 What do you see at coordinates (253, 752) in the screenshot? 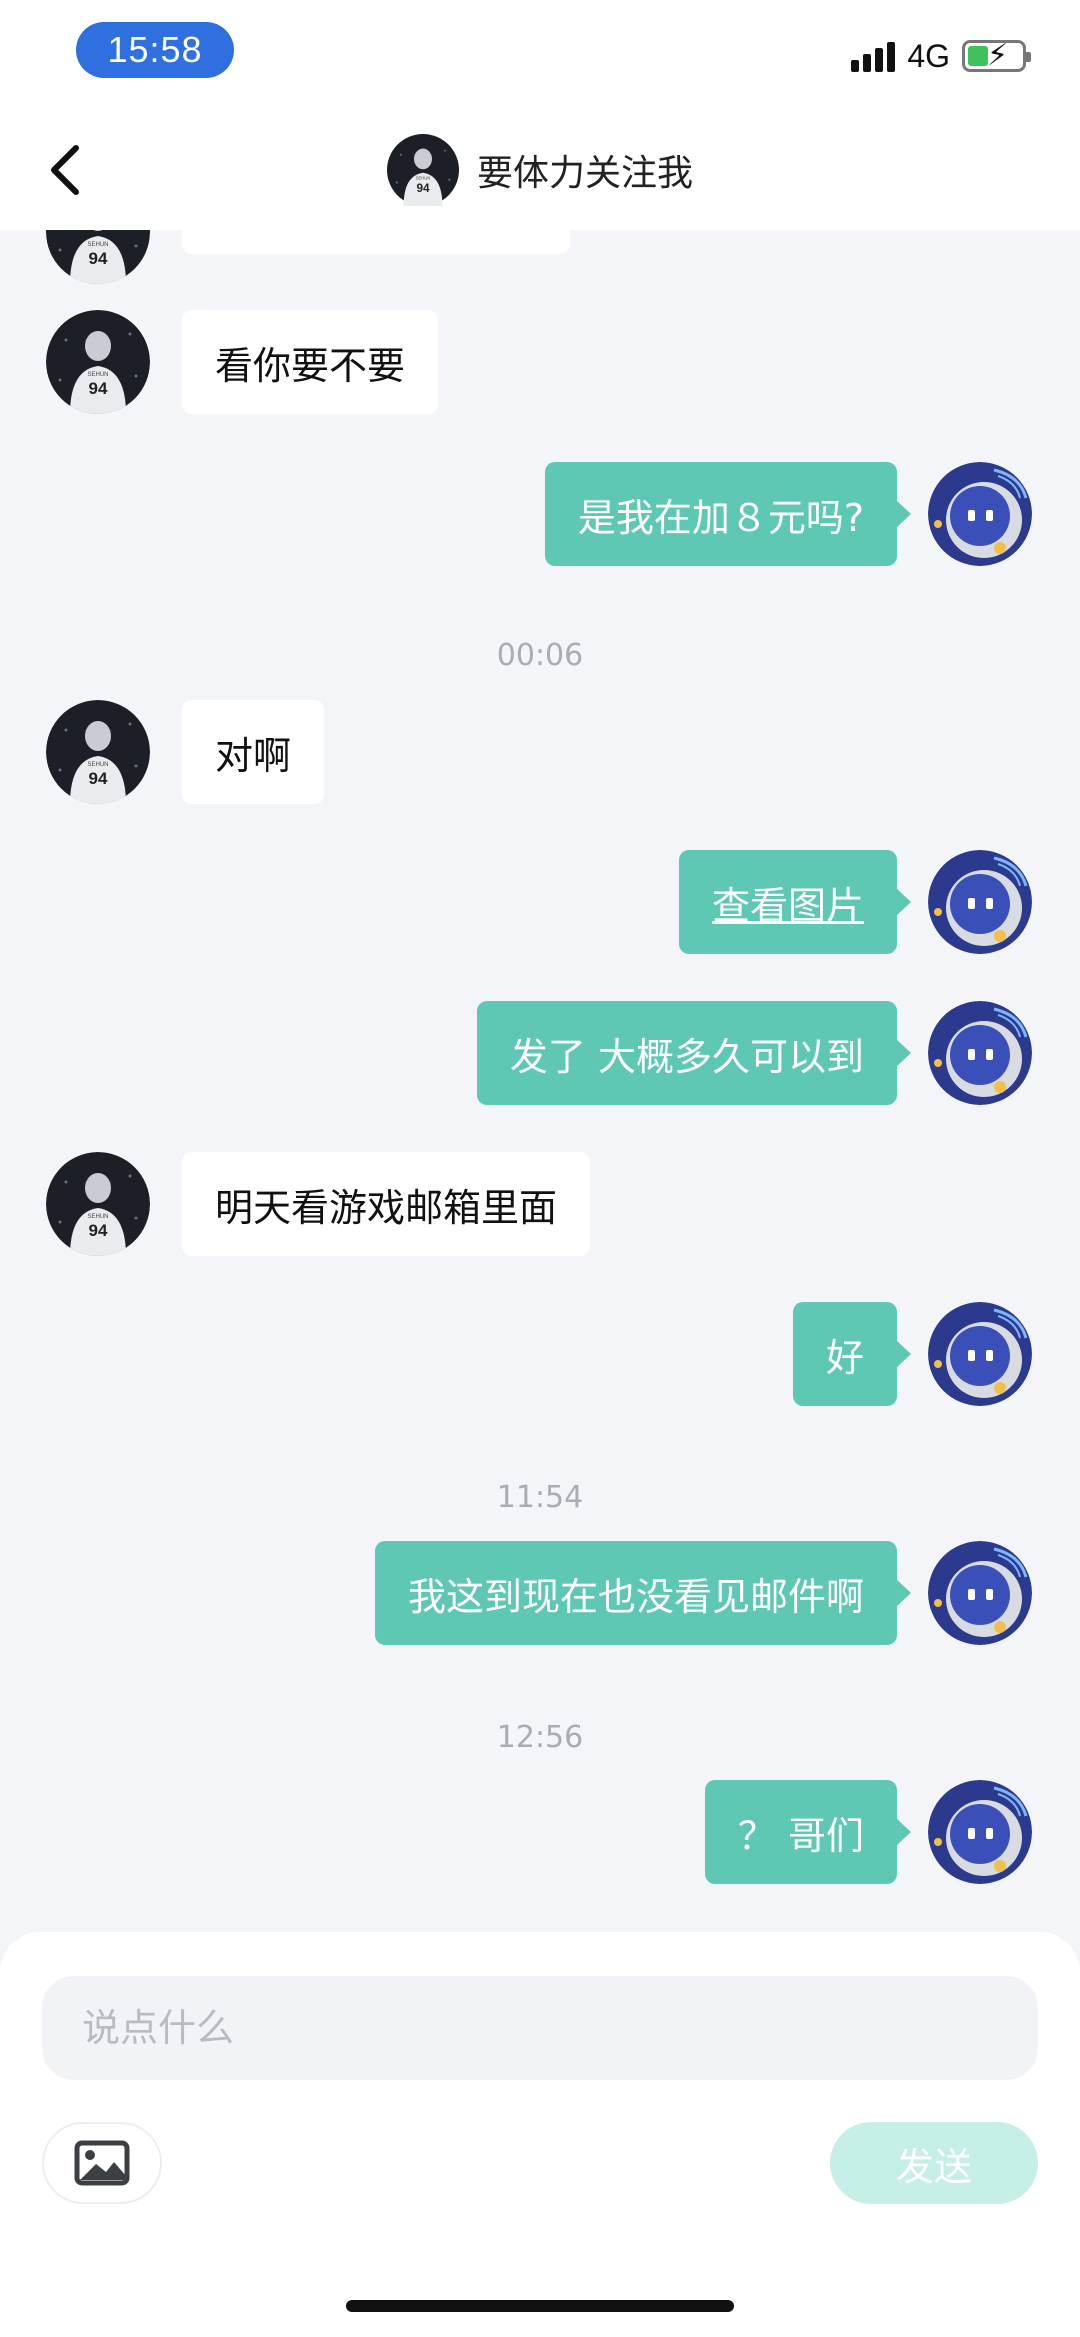
I see `incoming-message-bubble: 对啊` at bounding box center [253, 752].